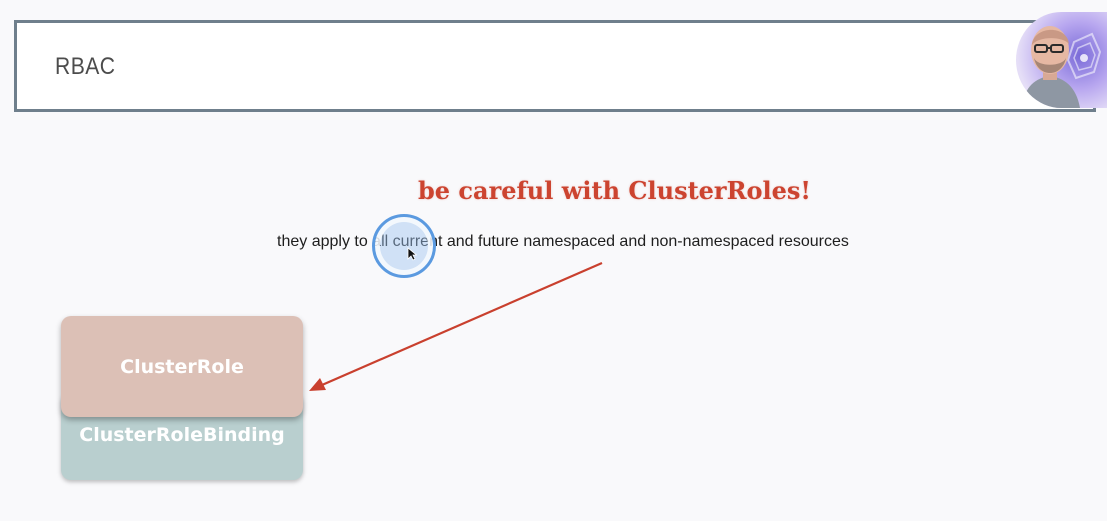 This screenshot has height=521, width=1107. I want to click on clusterrole-label: ClusterRole, so click(182, 367).